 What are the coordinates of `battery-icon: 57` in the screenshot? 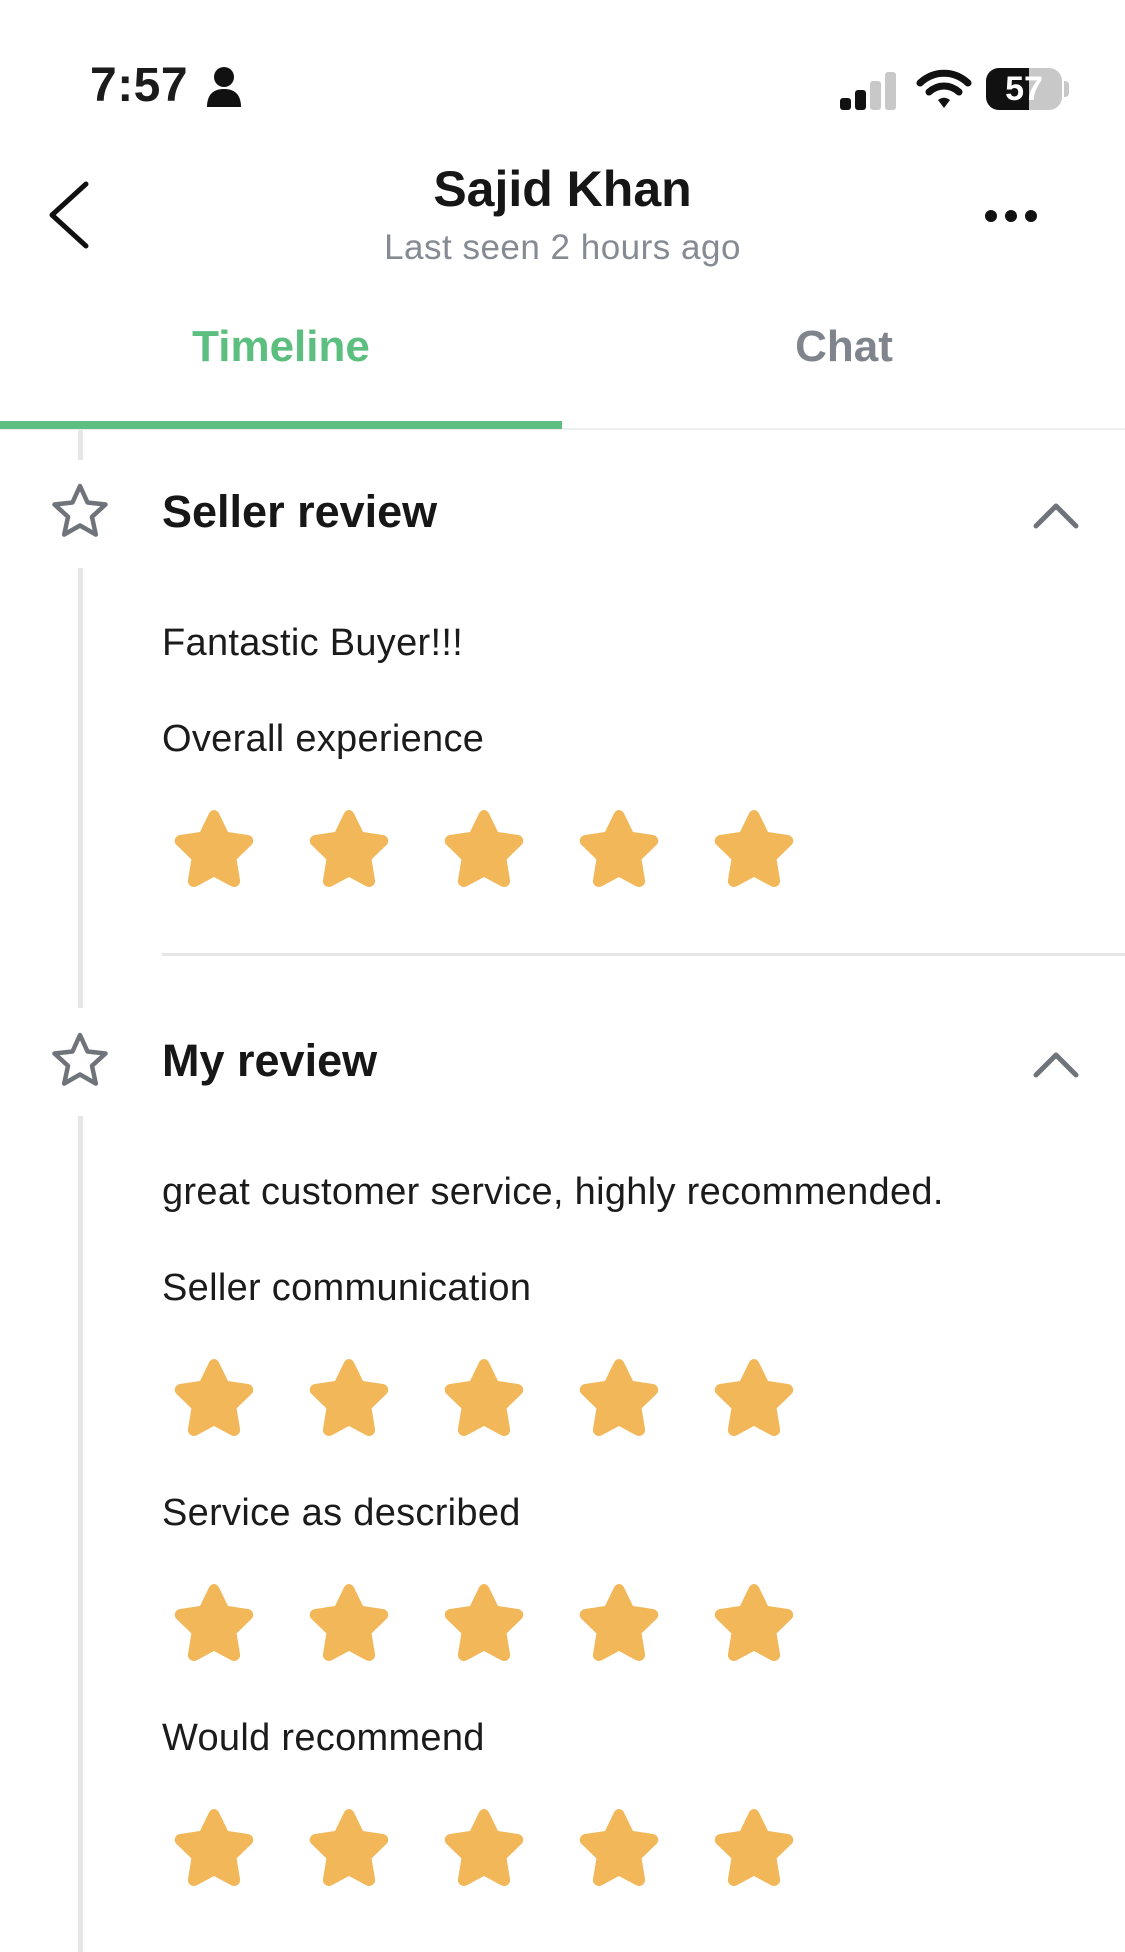 It's located at (1024, 89).